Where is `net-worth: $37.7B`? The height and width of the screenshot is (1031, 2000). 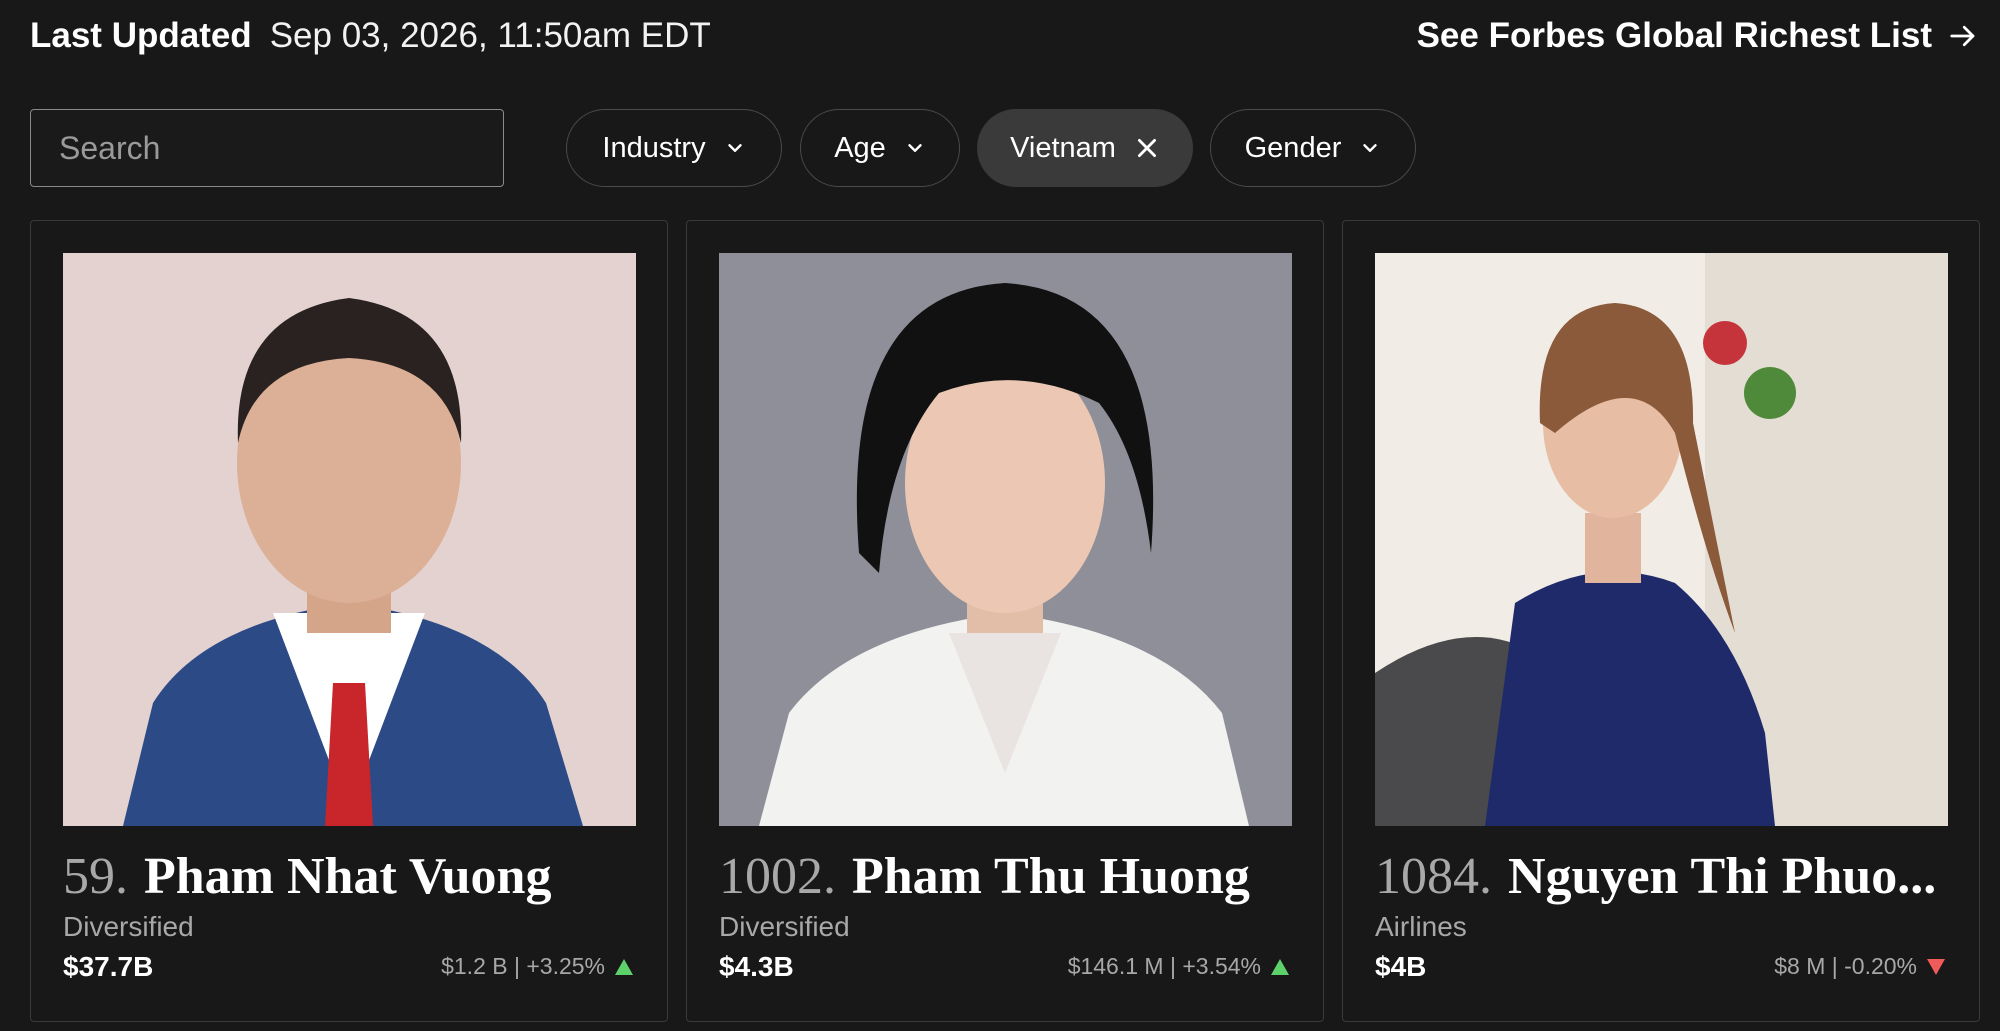 net-worth: $37.7B is located at coordinates (108, 966).